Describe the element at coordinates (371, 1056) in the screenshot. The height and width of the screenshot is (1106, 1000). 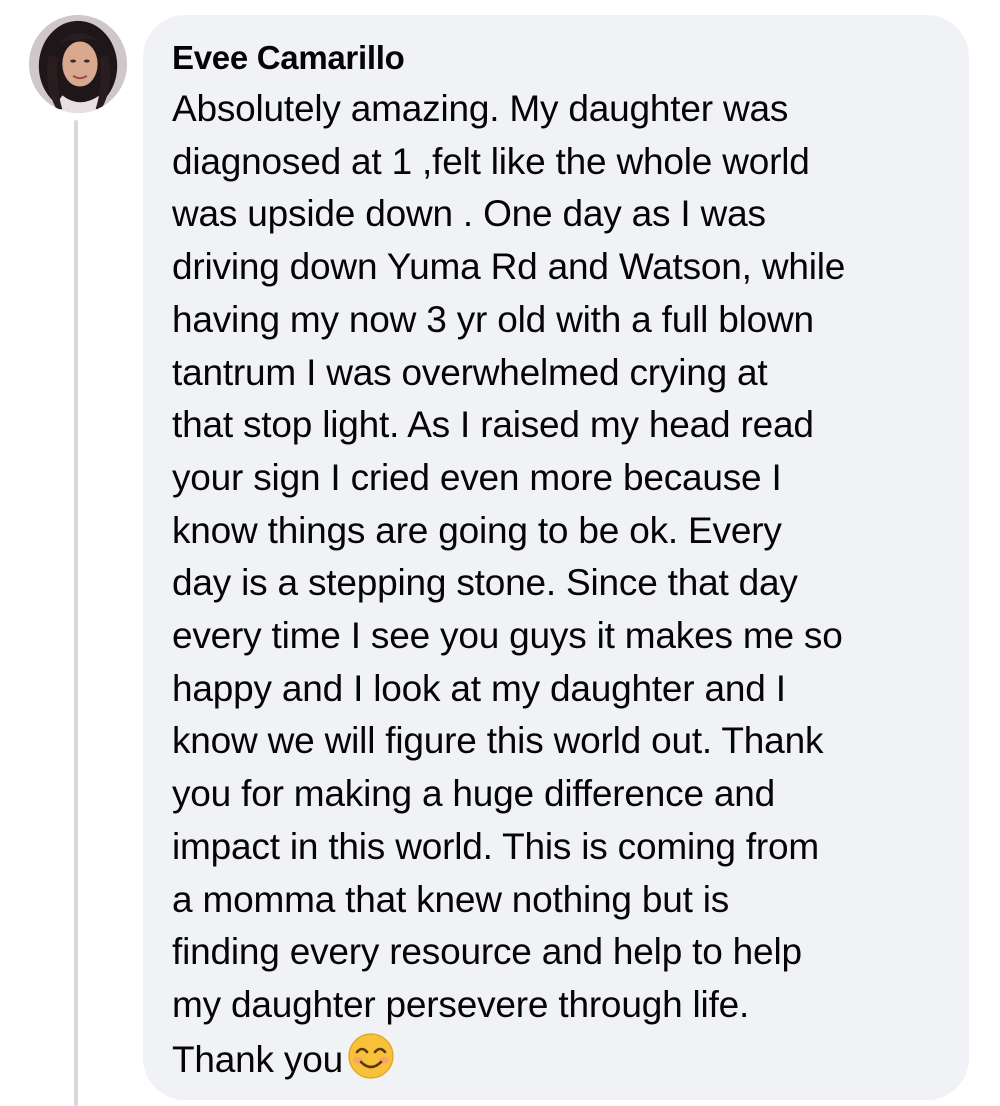
I see `smiling-face-with-smiling-eyes-icon` at that location.